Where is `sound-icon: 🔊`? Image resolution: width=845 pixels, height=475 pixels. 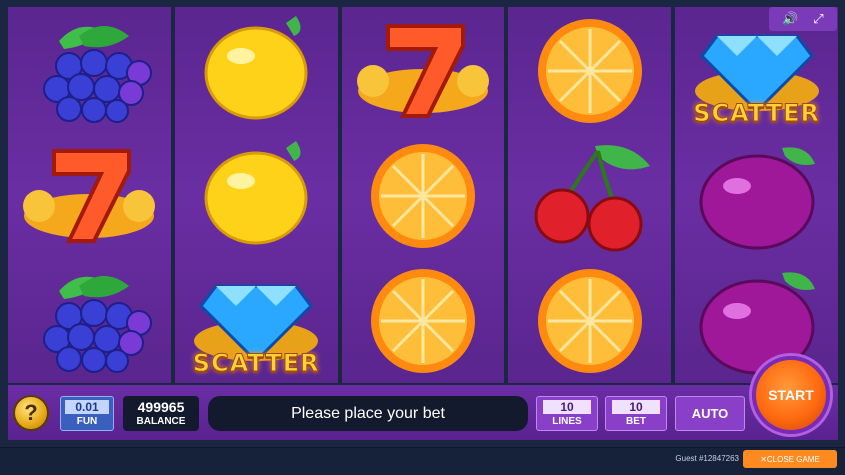 sound-icon: 🔊 is located at coordinates (790, 19).